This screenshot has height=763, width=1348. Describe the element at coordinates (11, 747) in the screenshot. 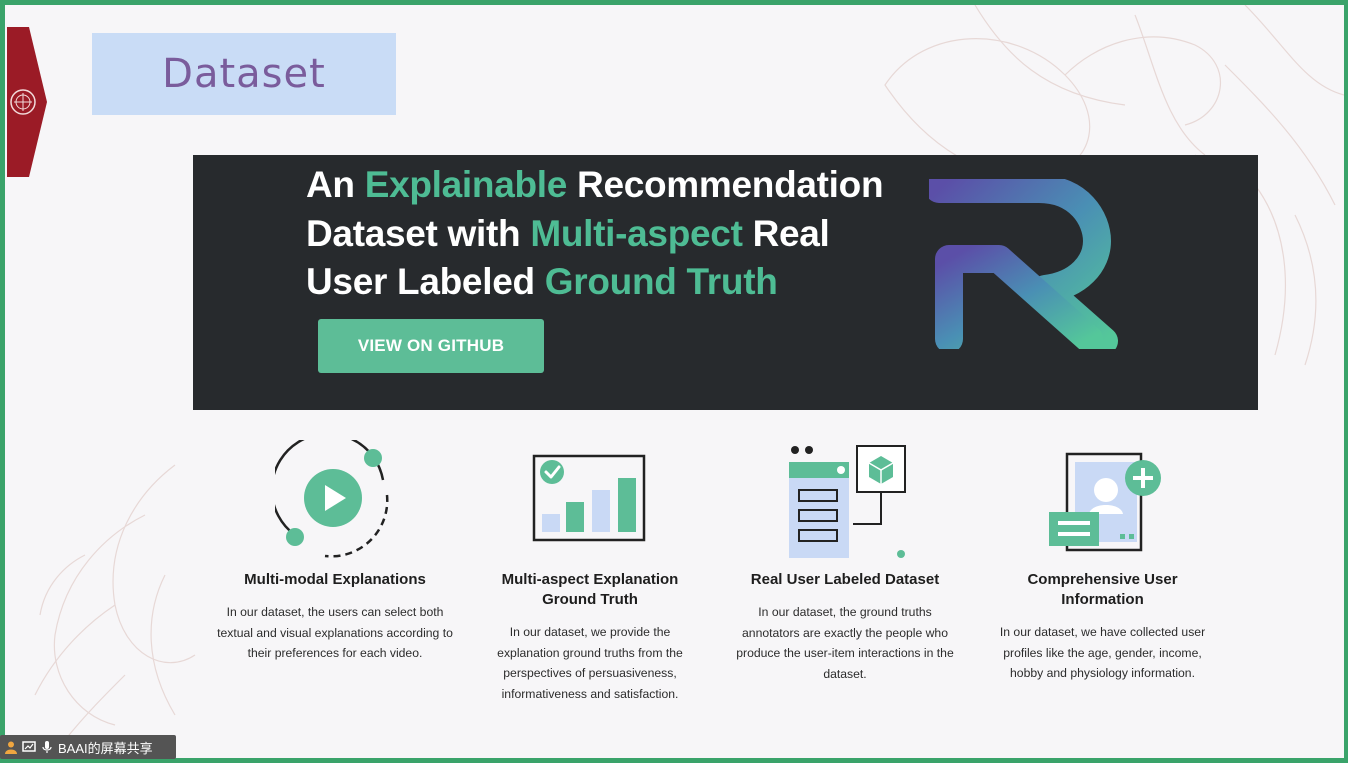

I see `user-icon` at that location.